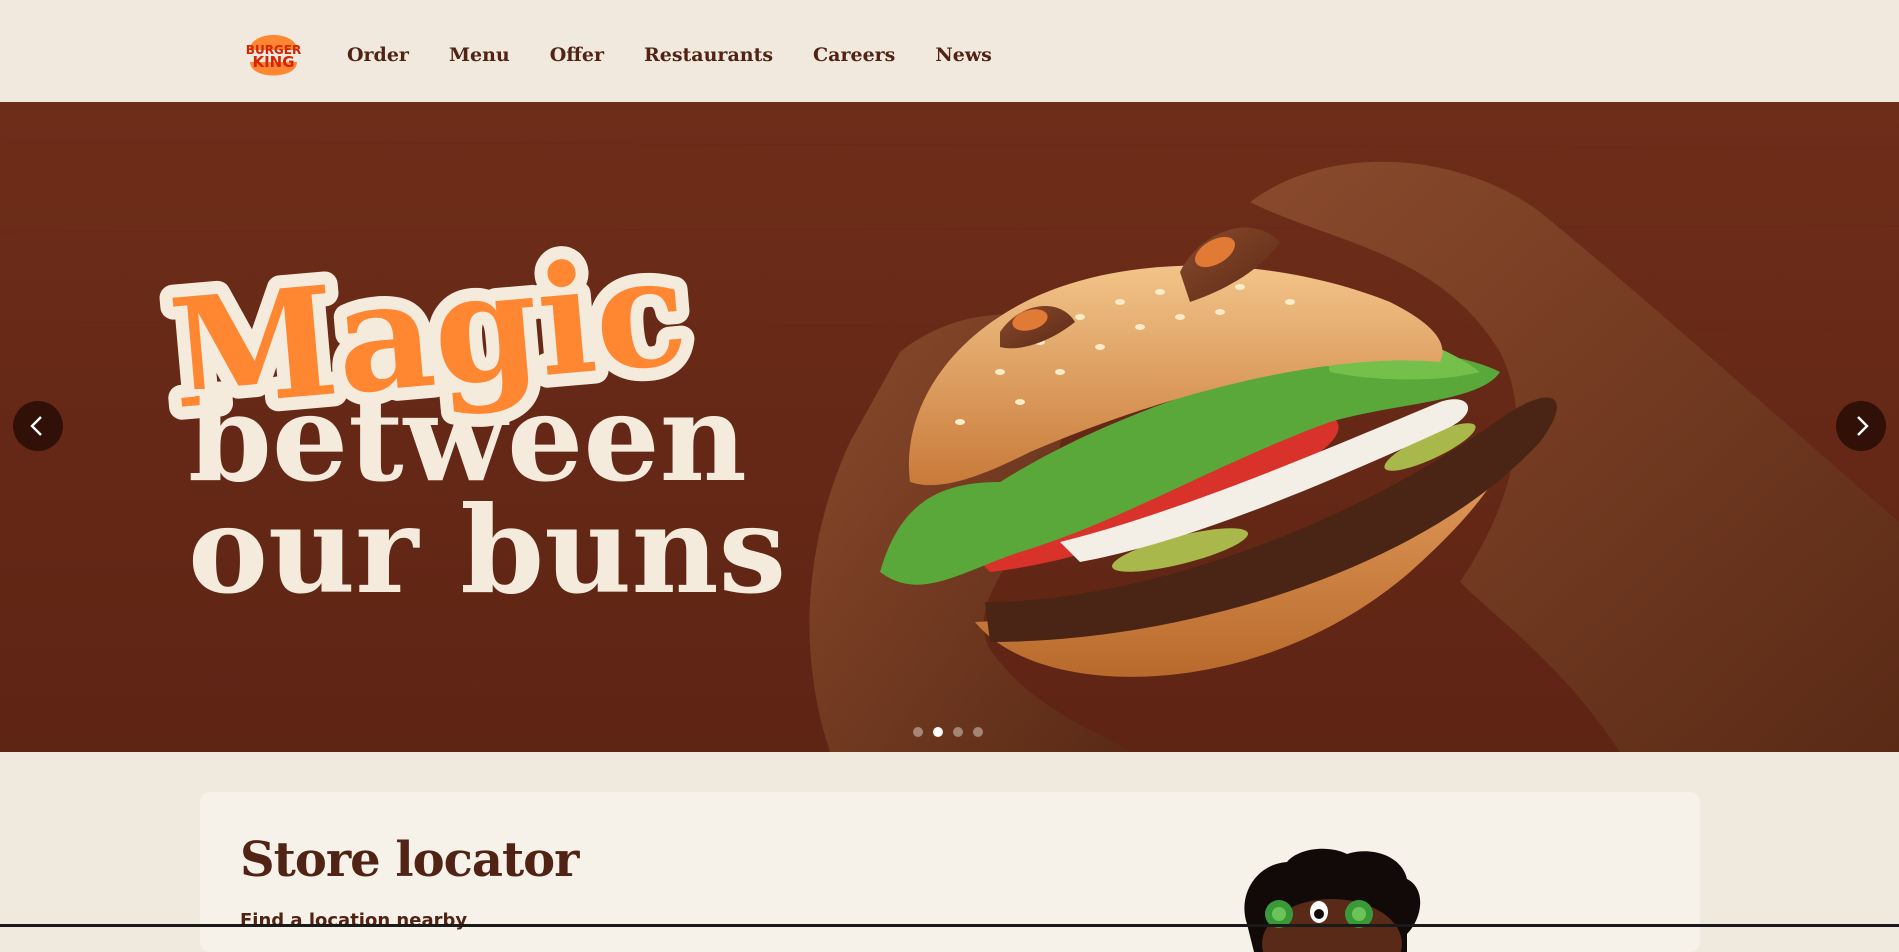 The width and height of the screenshot is (1899, 952). I want to click on hero-headline: Magic Magic between our buns, so click(469, 415).